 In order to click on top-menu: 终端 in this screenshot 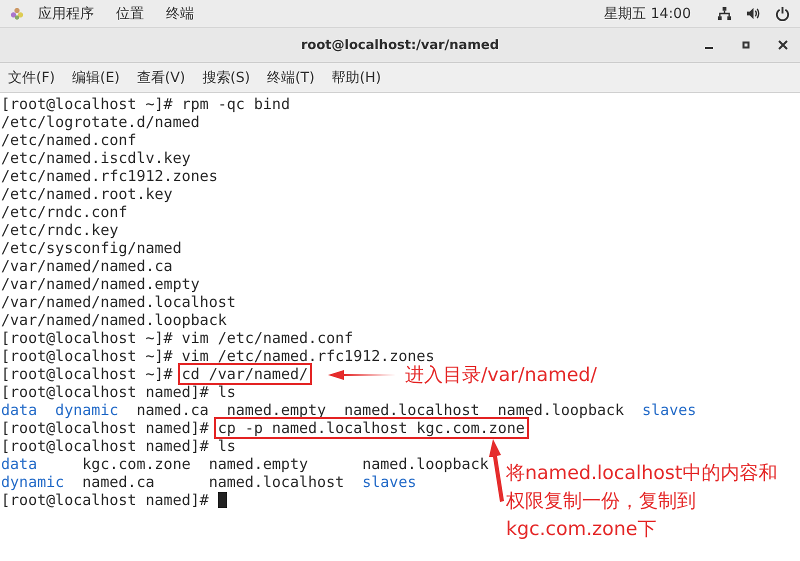, I will do `click(180, 13)`.